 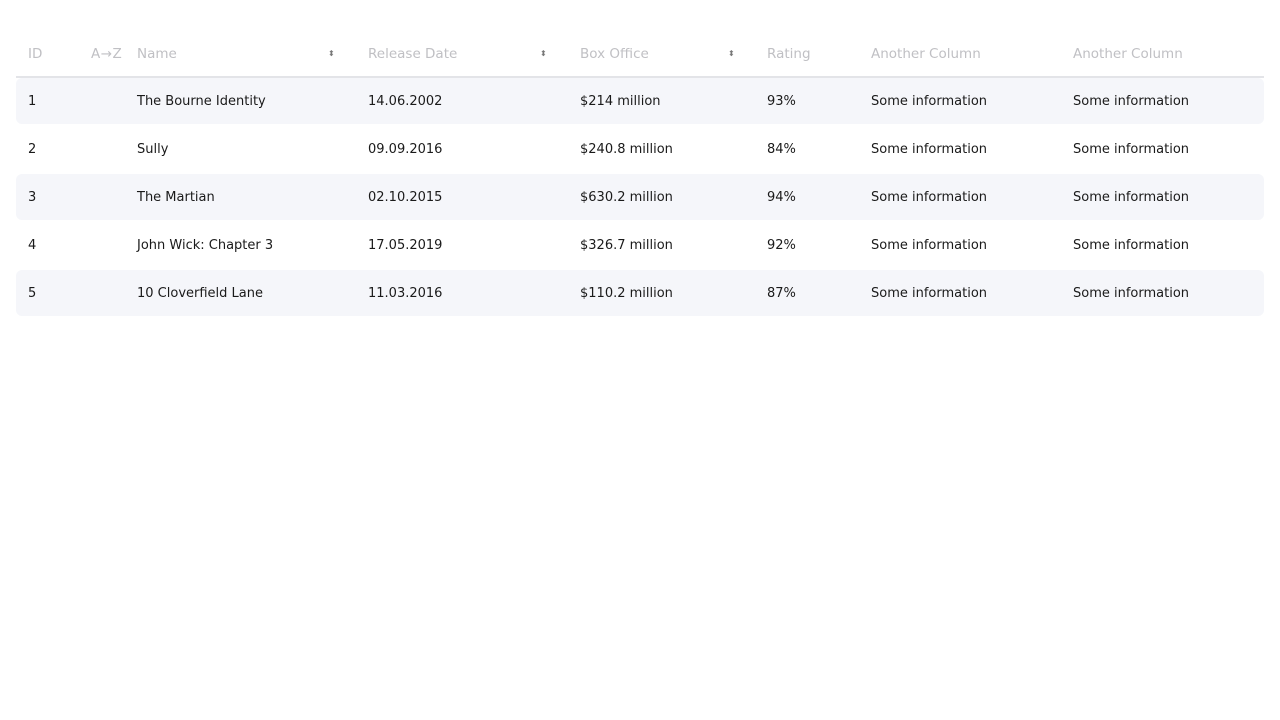 I want to click on cell-release: 14.06.2002, so click(x=405, y=101).